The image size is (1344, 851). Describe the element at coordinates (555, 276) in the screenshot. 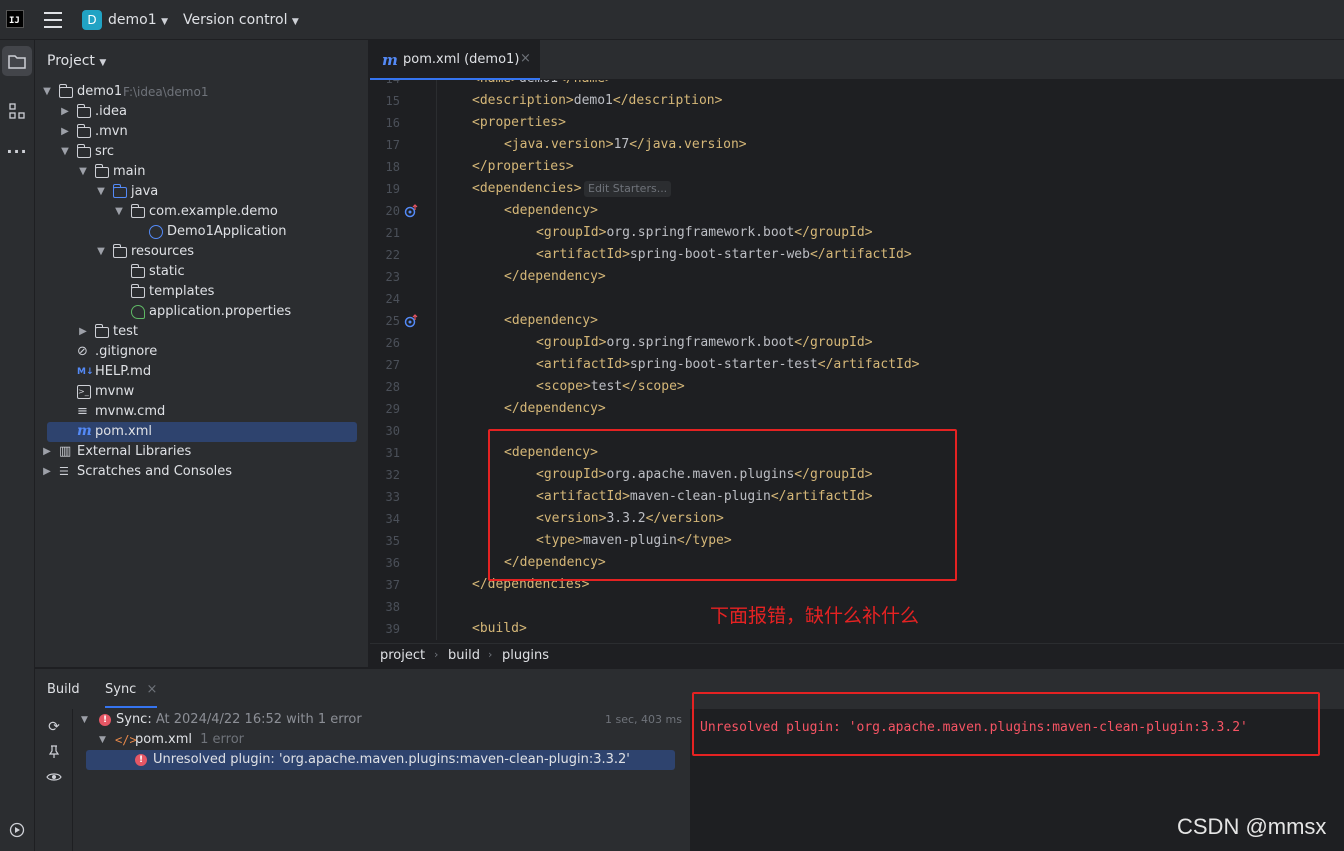

I see `xml-tag: </dependency>` at that location.